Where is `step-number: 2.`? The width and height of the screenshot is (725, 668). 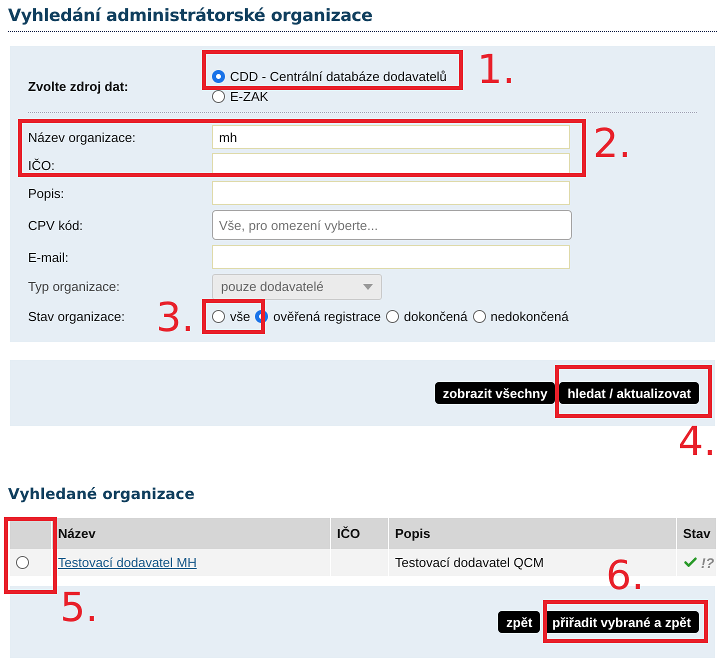
step-number: 2. is located at coordinates (612, 144).